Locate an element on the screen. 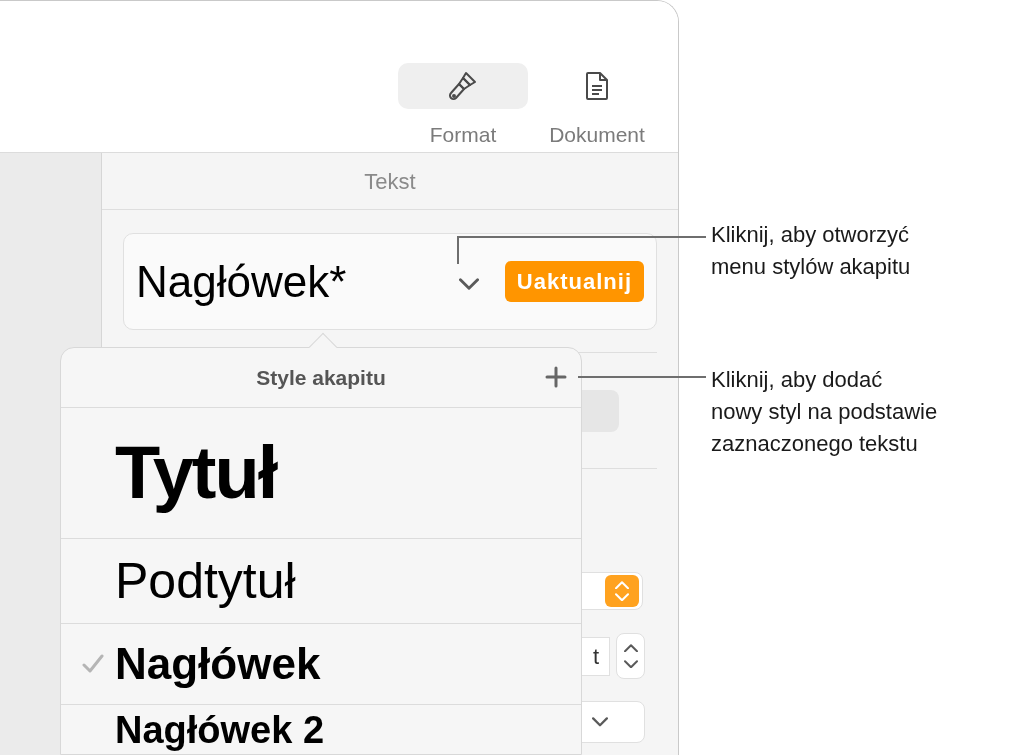 The image size is (1024, 755). toolbar-button: Dokument is located at coordinates (597, 107).